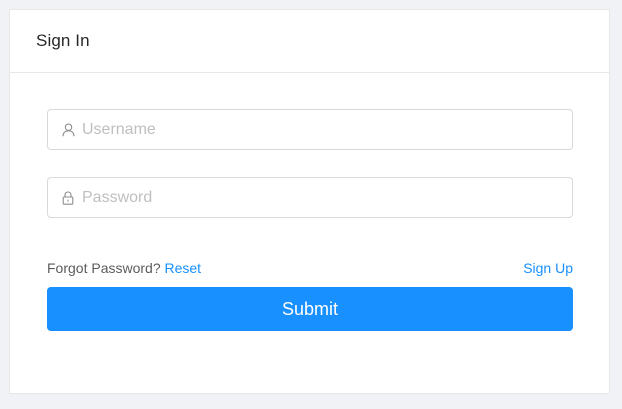 The height and width of the screenshot is (409, 622). What do you see at coordinates (309, 41) in the screenshot?
I see `card-header: Sign In` at bounding box center [309, 41].